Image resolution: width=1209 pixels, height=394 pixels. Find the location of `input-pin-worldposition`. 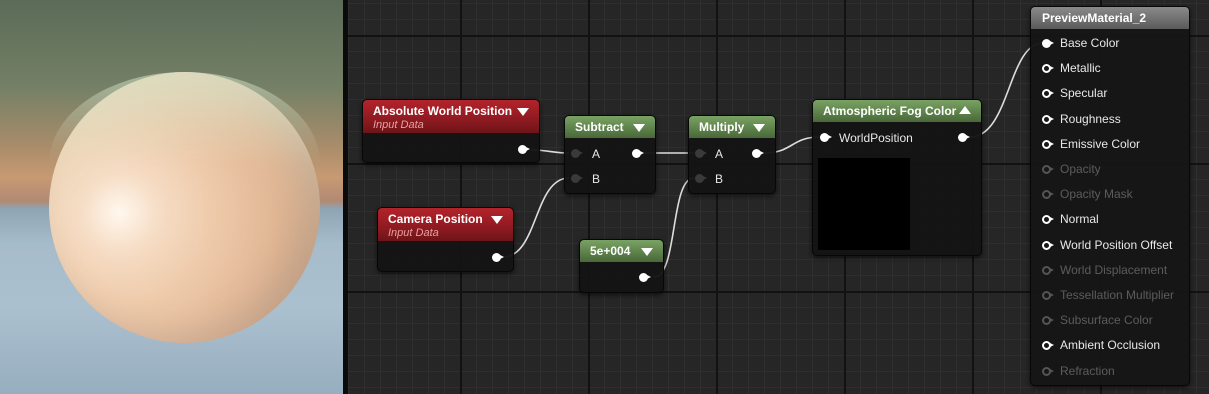

input-pin-worldposition is located at coordinates (826, 137).